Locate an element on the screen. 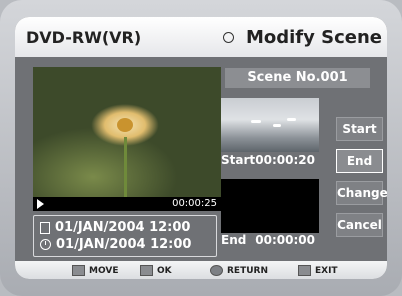 The width and height of the screenshot is (402, 296). document-icon is located at coordinates (45, 227).